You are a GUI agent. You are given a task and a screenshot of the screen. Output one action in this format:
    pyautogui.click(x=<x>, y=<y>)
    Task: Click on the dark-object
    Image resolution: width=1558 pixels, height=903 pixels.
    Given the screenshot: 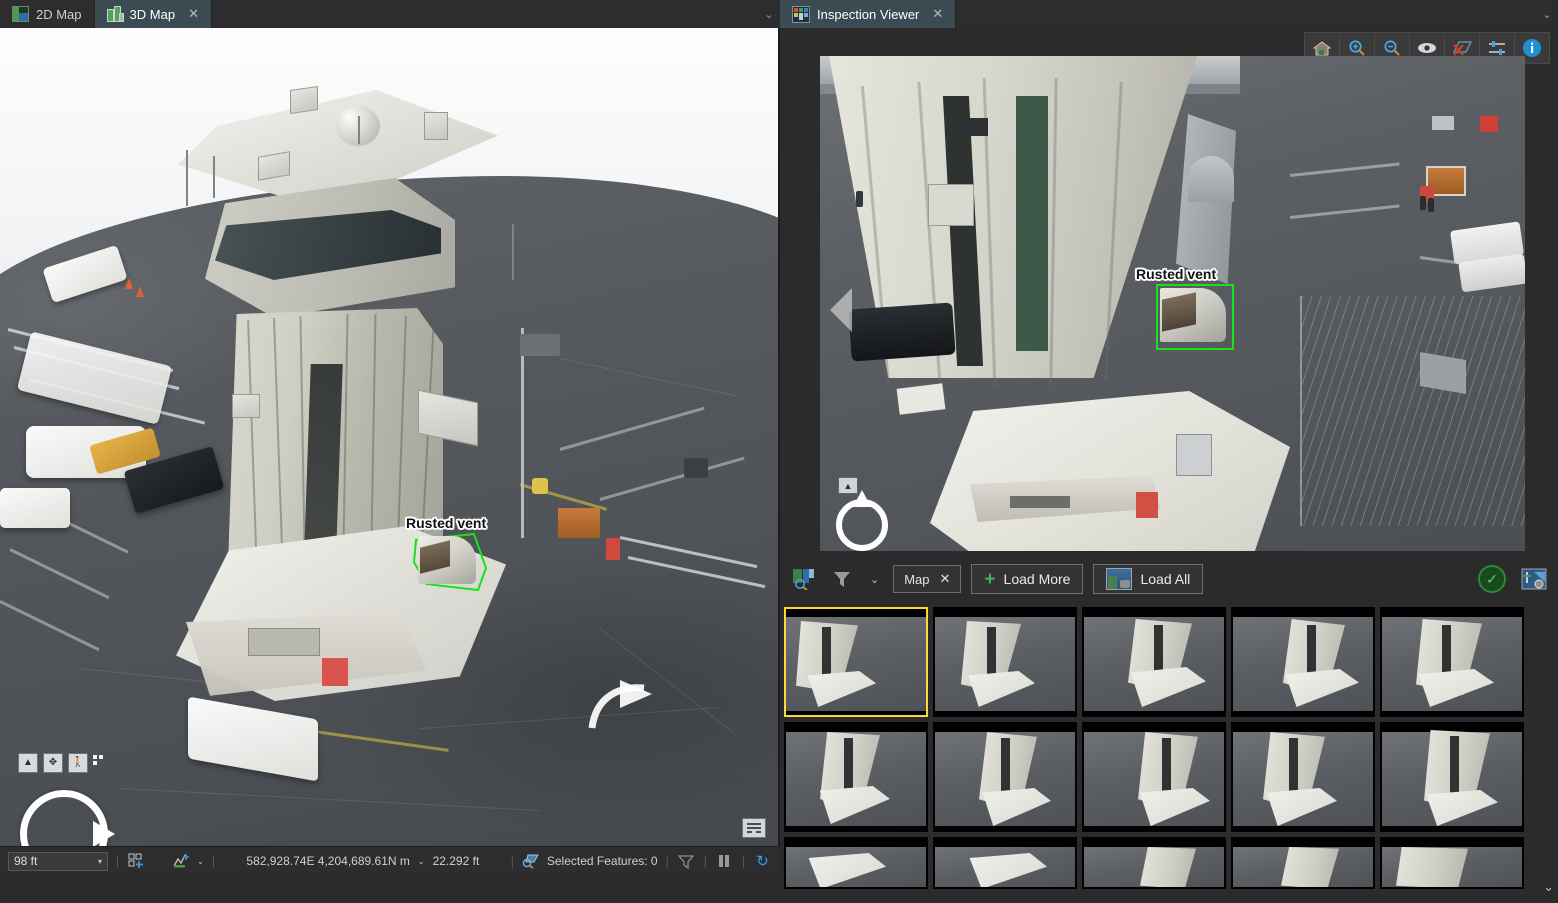 What is the action you would take?
    pyautogui.click(x=696, y=468)
    